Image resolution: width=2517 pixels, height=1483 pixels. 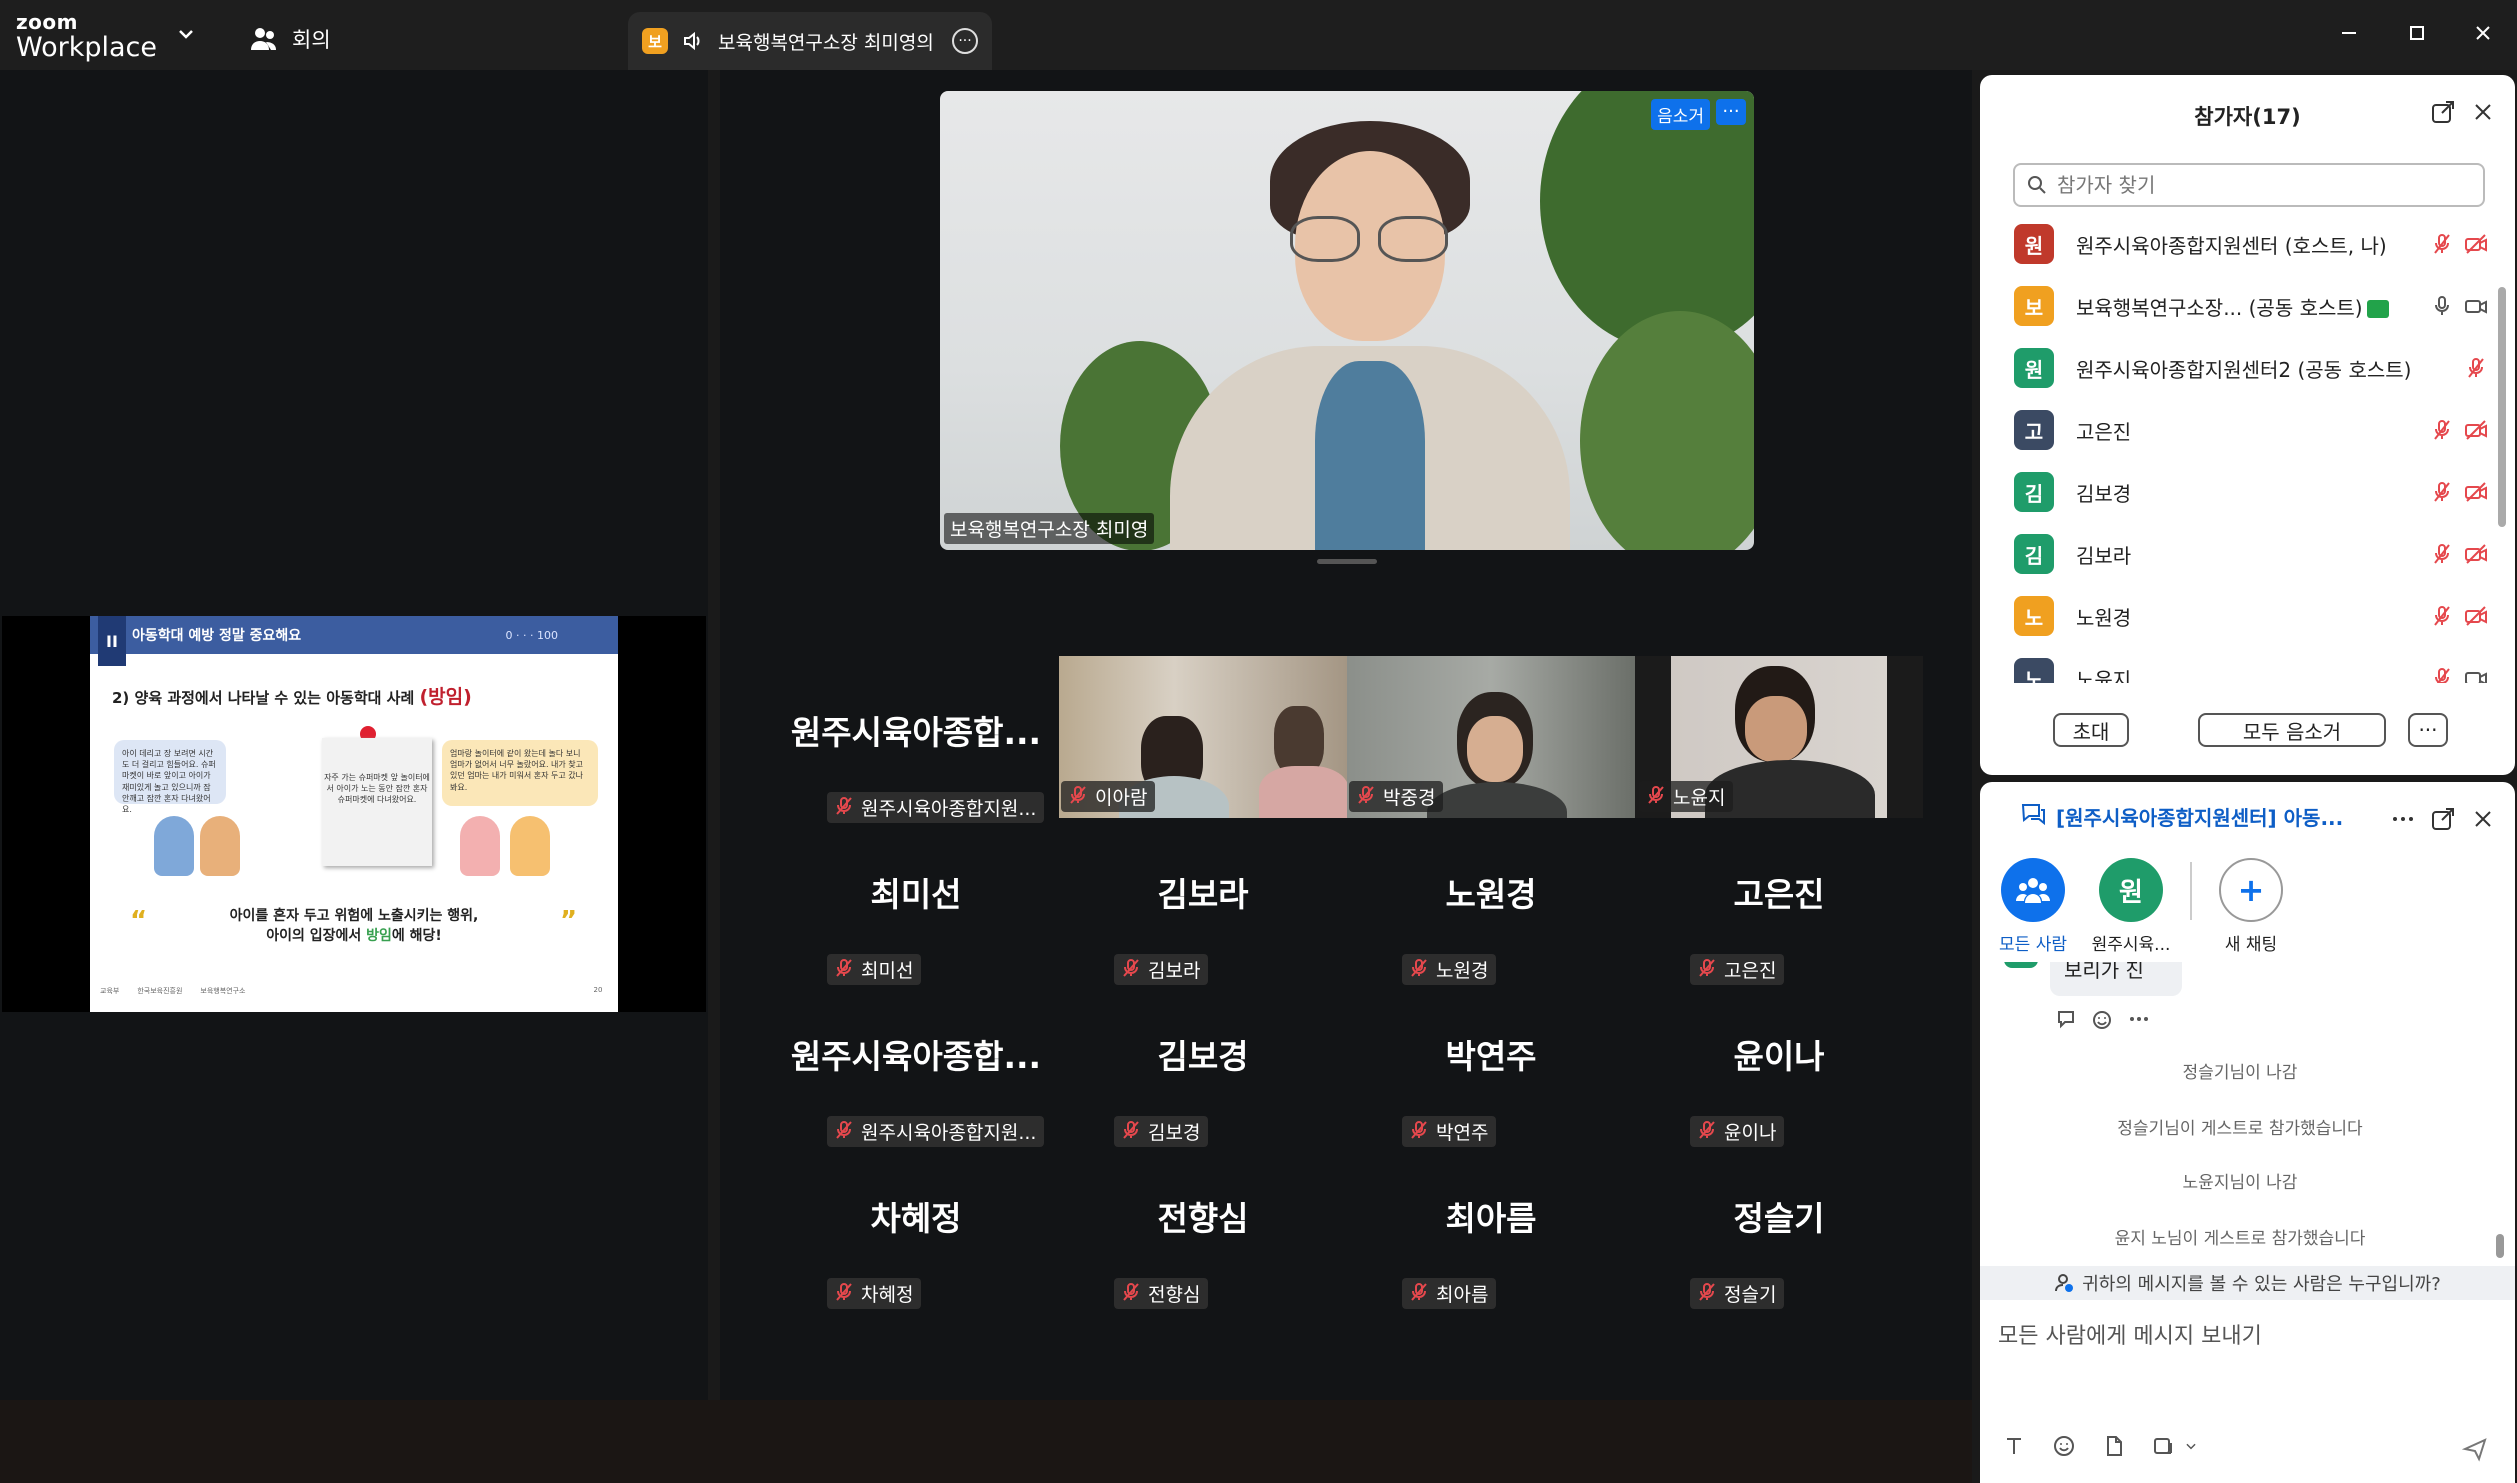 I want to click on maximize-icon, so click(x=2417, y=33).